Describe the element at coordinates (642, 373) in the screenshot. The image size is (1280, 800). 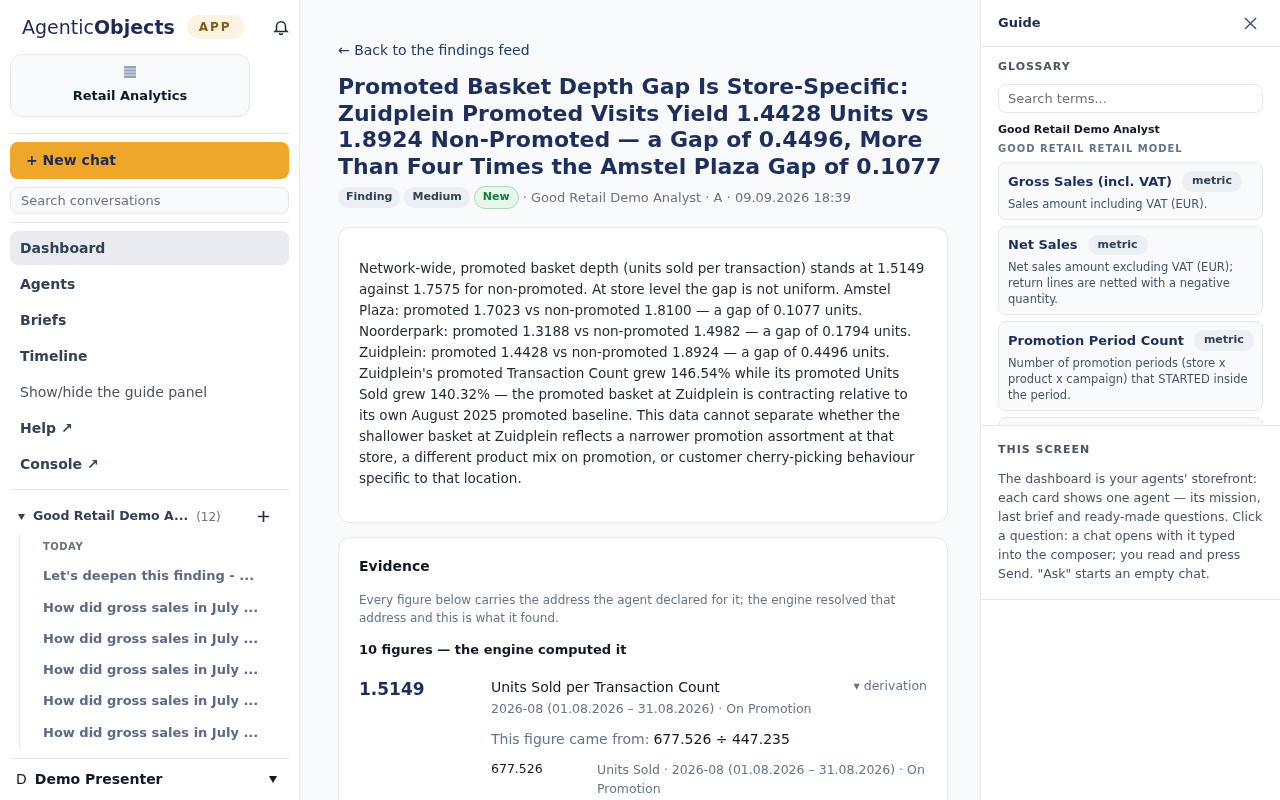
I see `summary-text: Network-wide, promoted basket depth (units sold per transaction) stands at 1.5149 against 1.7575 for non-promoted. At store level the gap is not uniform. Amstel Plaza: promoted 1.7023 vs non-promoted 1.8100 — a gap of 0.1077 units. Noorderpark: promoted 1.3188 vs non-promoted 1.4982 — a gap of 0.1794 units. Zuidplein: promoted 1.4428 vs non-promoted 1.8924 — a gap of 0.4496 units. Zuidplein's promoted Transaction Count grew 146.54% while its promoted Units Sold grew 140.32% — the promoted basket at Zuidplein is contracting relative to its own August 2025 promoted baseline. This data cannot separate whether the shallower basket at Zuidplein reflects a narrower promotion assortment at that store, a different product mix on promotion, or customer cherry-picking behaviour specific to that location.` at that location.